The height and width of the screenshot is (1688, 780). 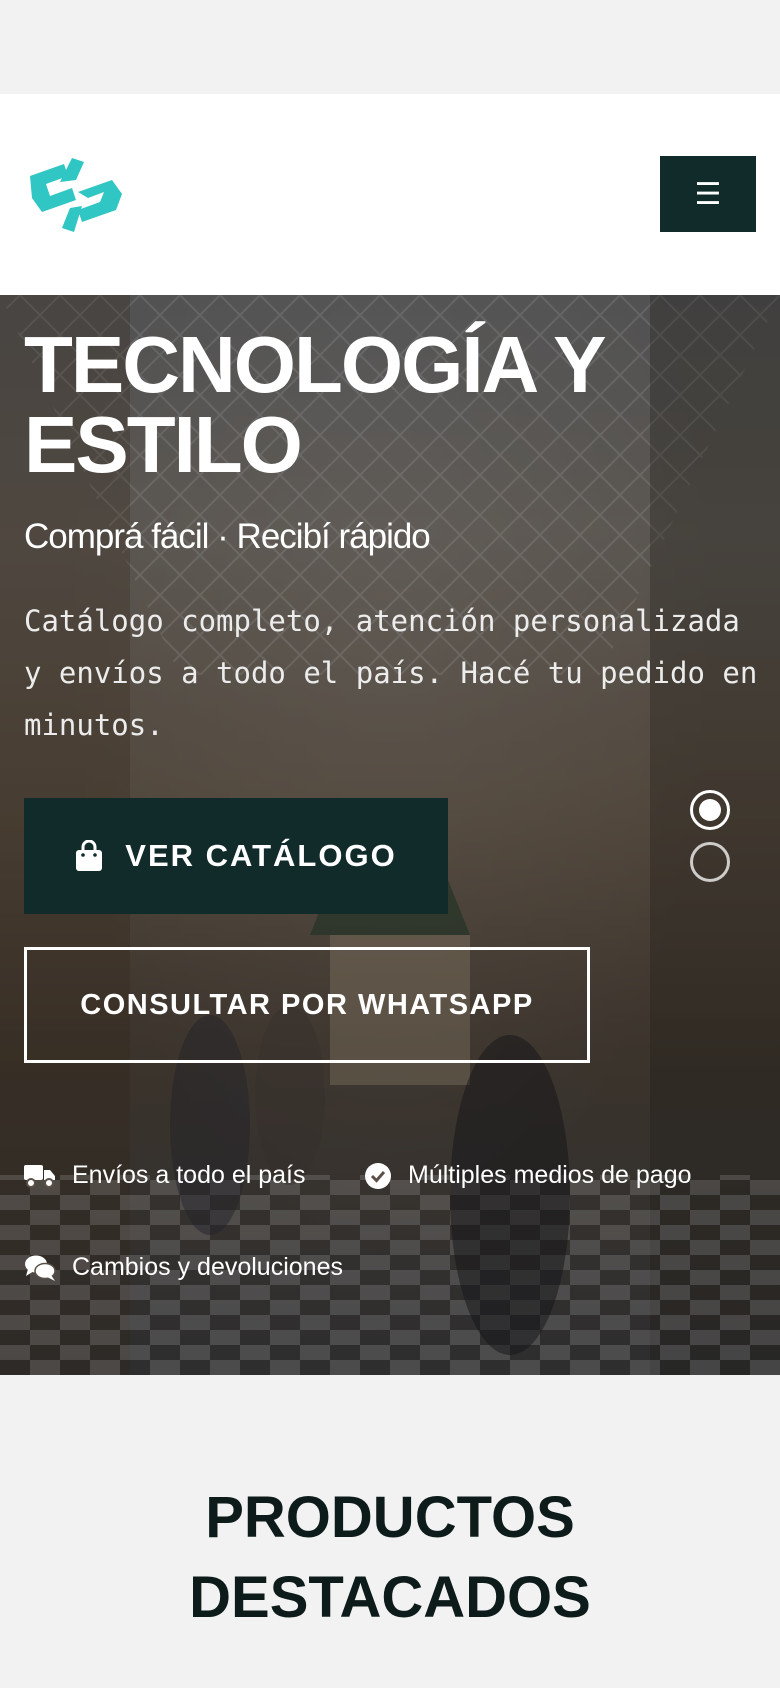 I want to click on feature-returns: Cambios y devoluciones, so click(x=183, y=1267).